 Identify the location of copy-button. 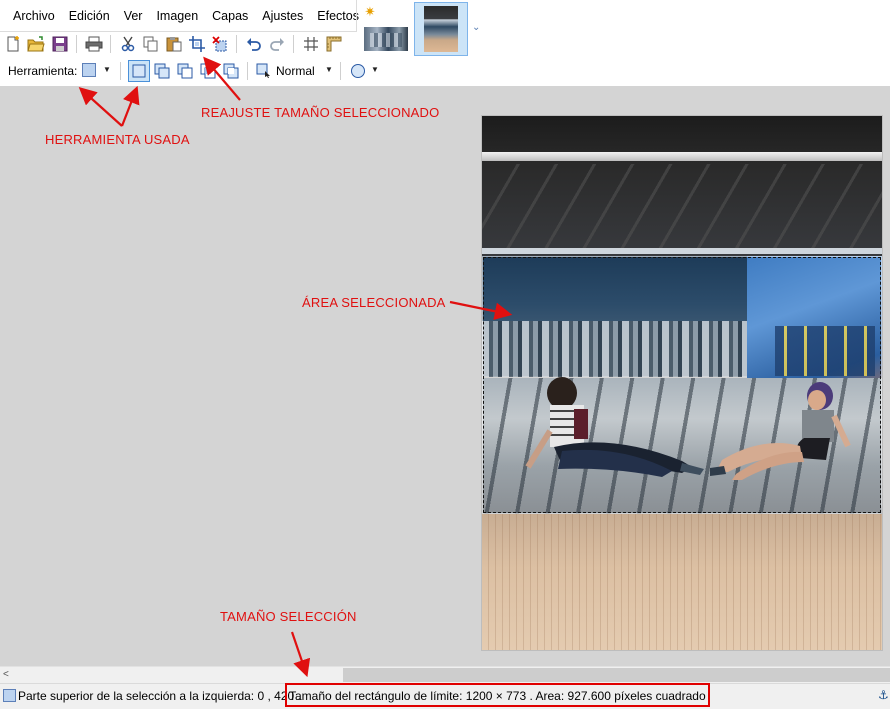
(151, 44).